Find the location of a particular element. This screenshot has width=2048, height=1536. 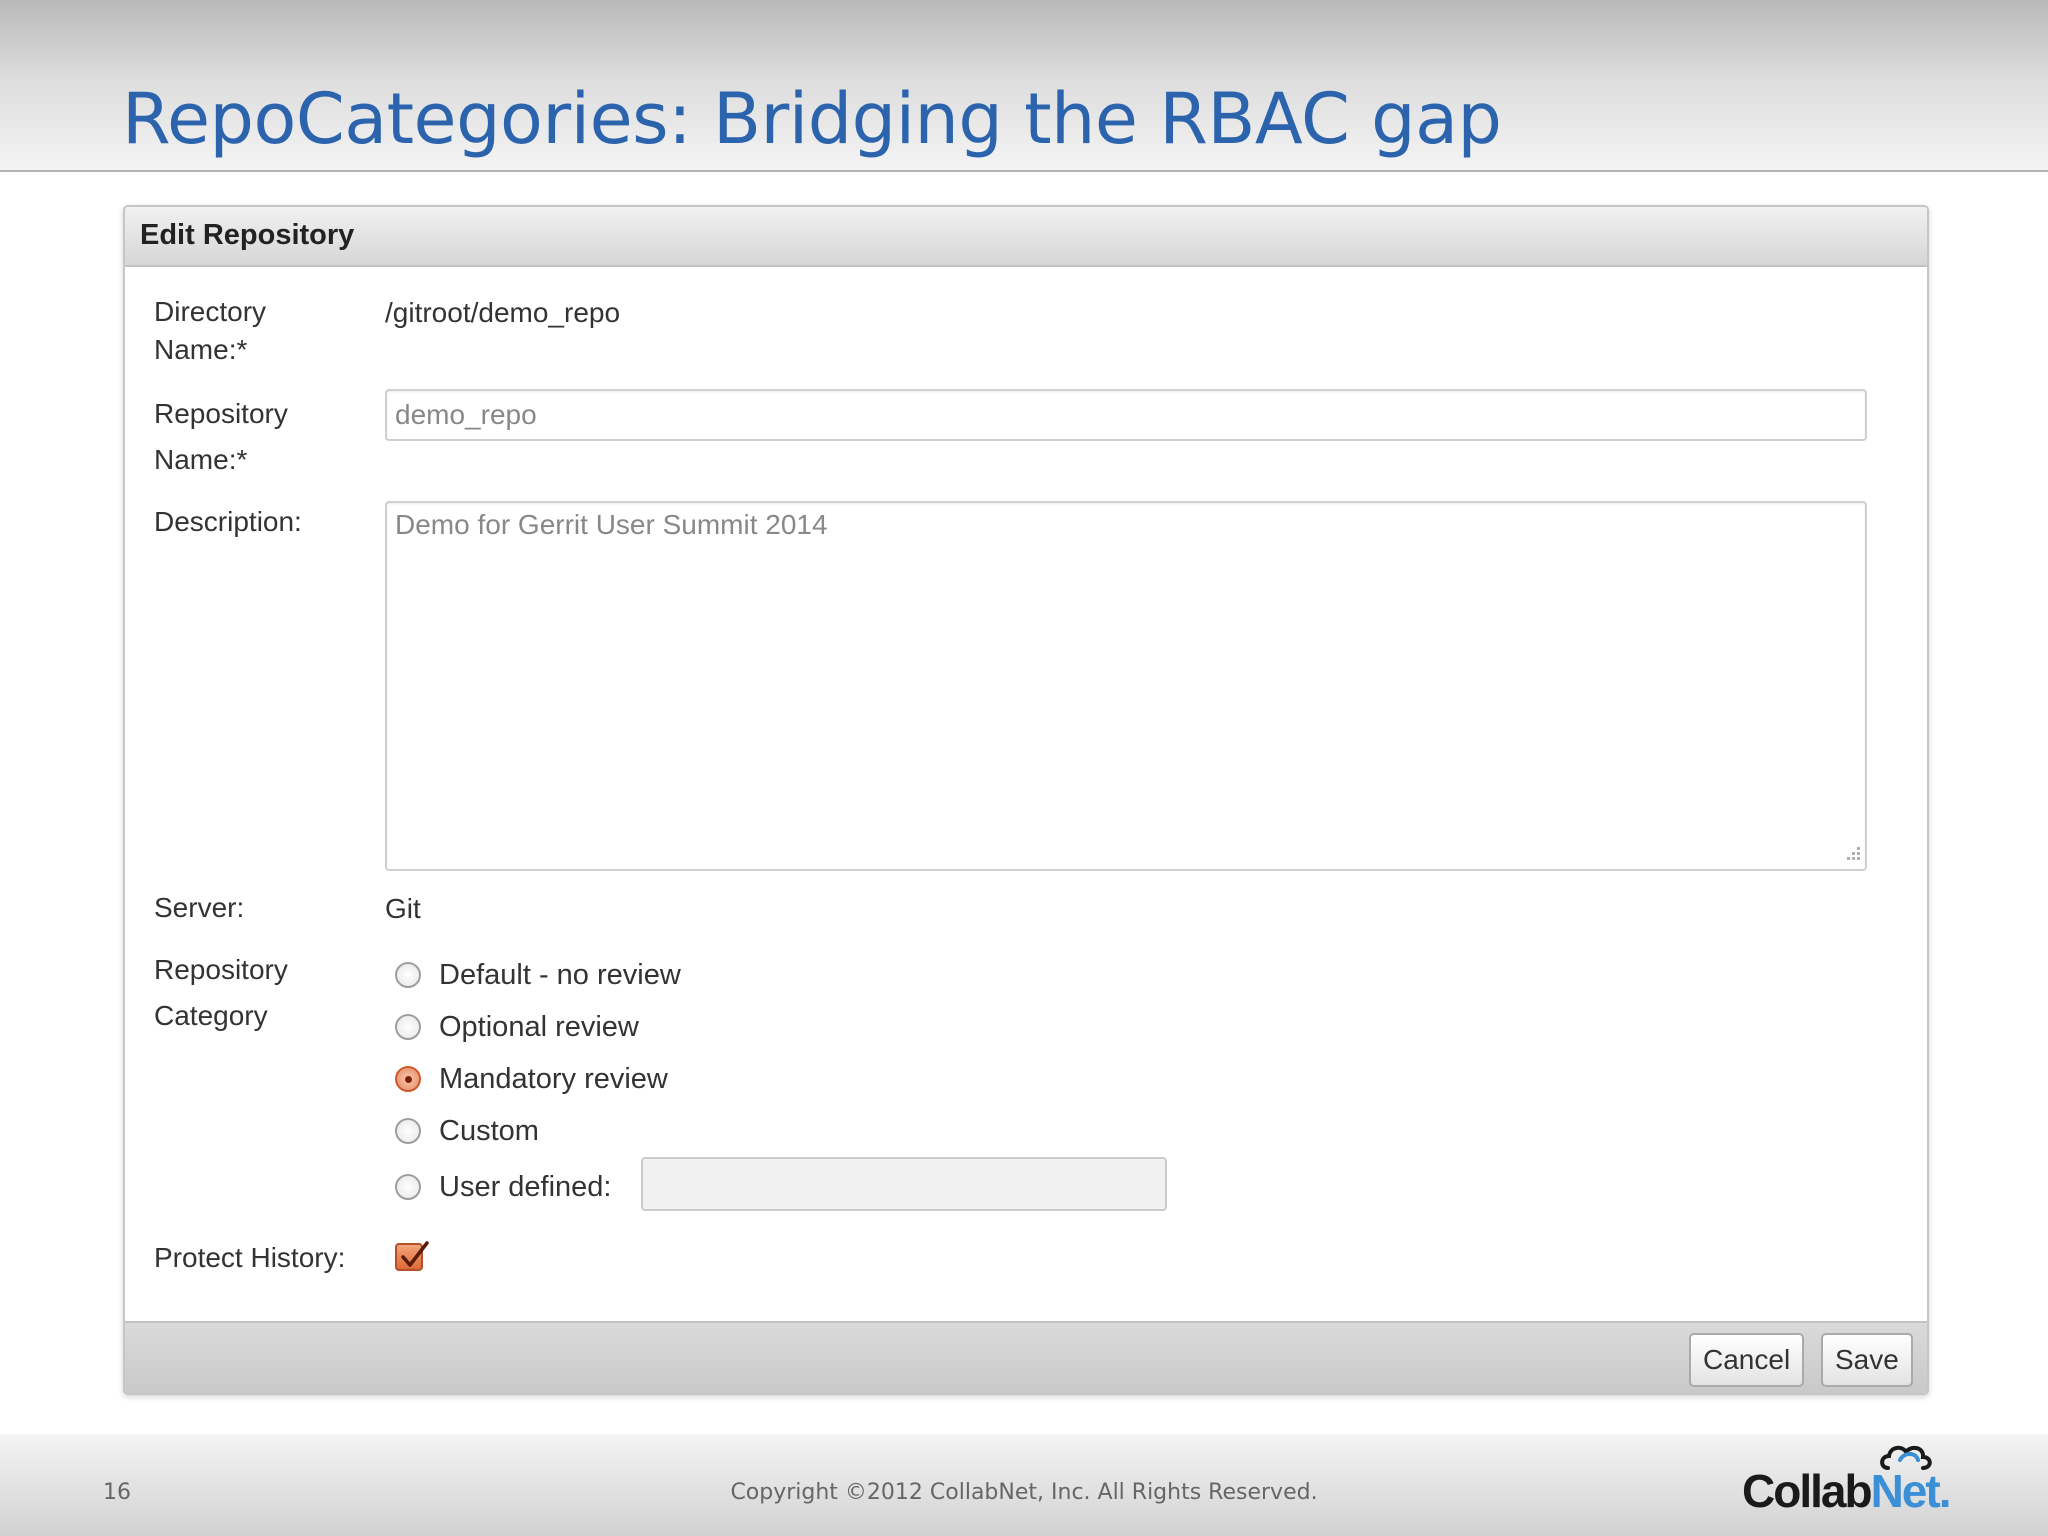

radio-custom-icon is located at coordinates (408, 1131).